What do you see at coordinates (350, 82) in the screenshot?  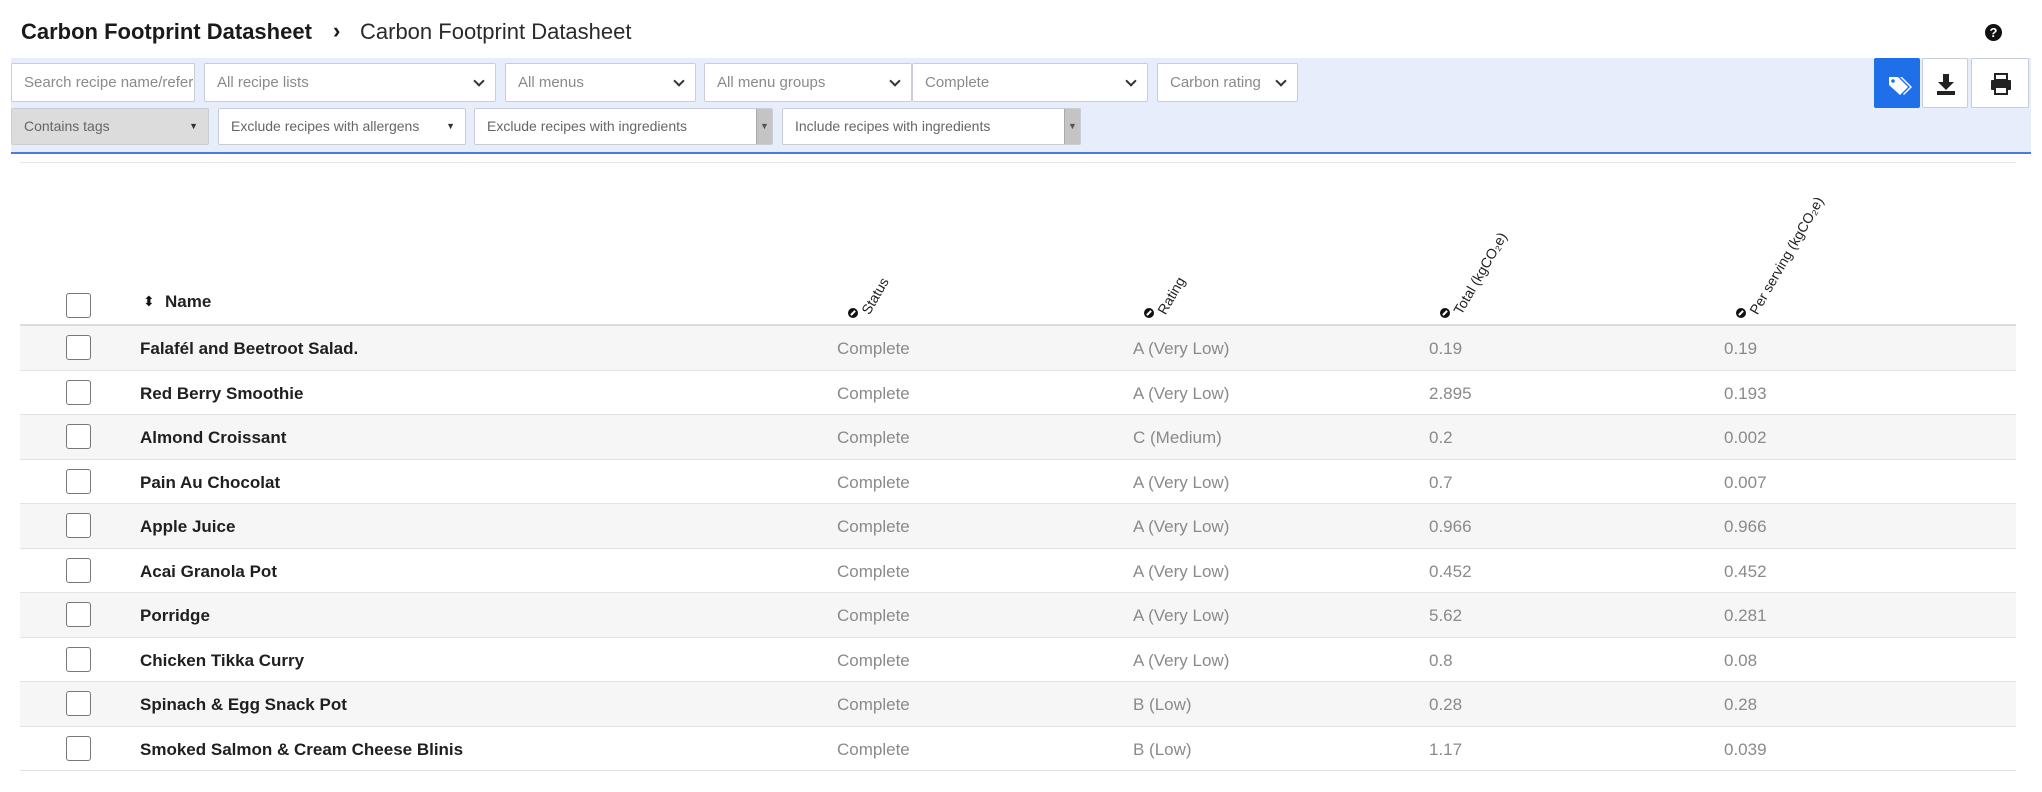 I see `recipe-lists-select: All recipe lists` at bounding box center [350, 82].